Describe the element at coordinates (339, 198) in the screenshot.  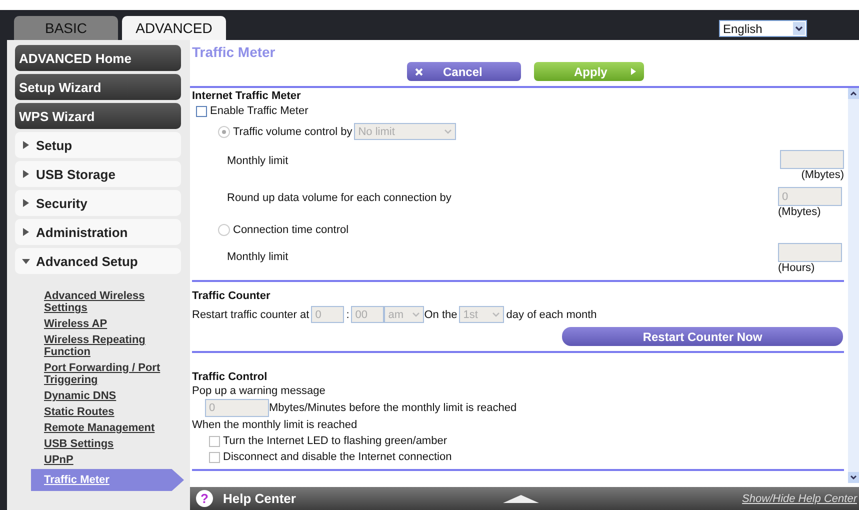
I see `field-label: Round up data volume for each connection by` at that location.